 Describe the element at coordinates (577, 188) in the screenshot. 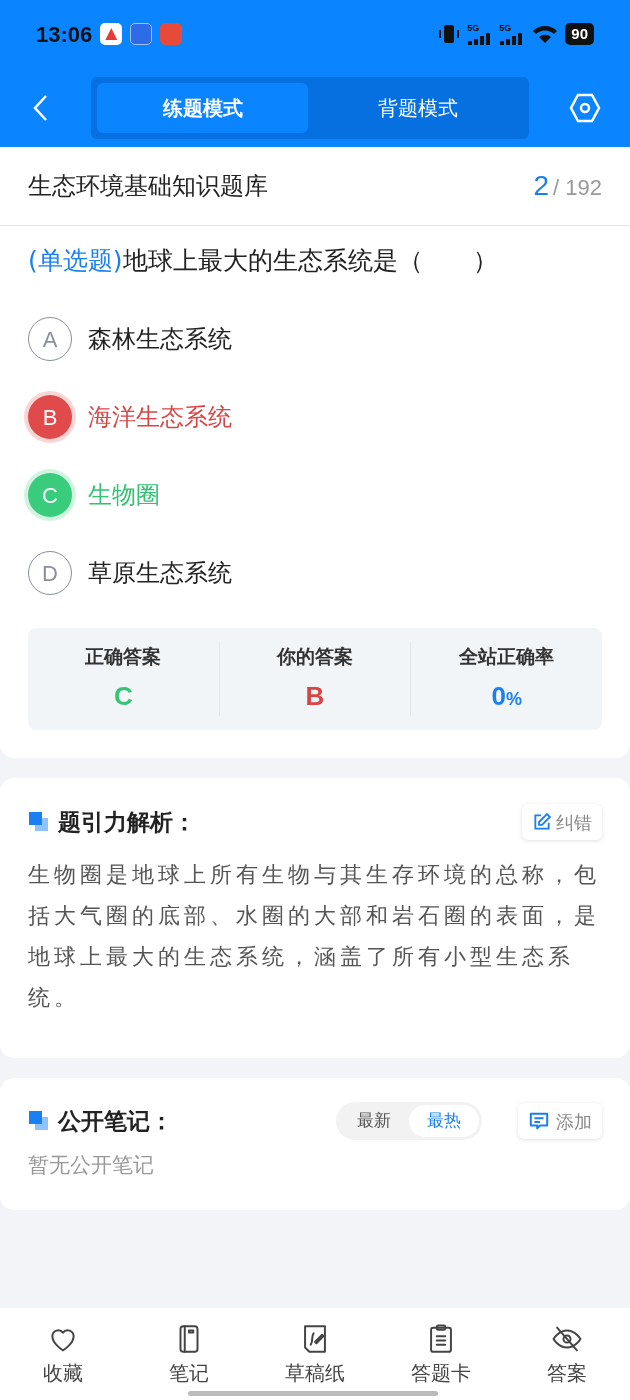

I see `question-total: / 192` at that location.